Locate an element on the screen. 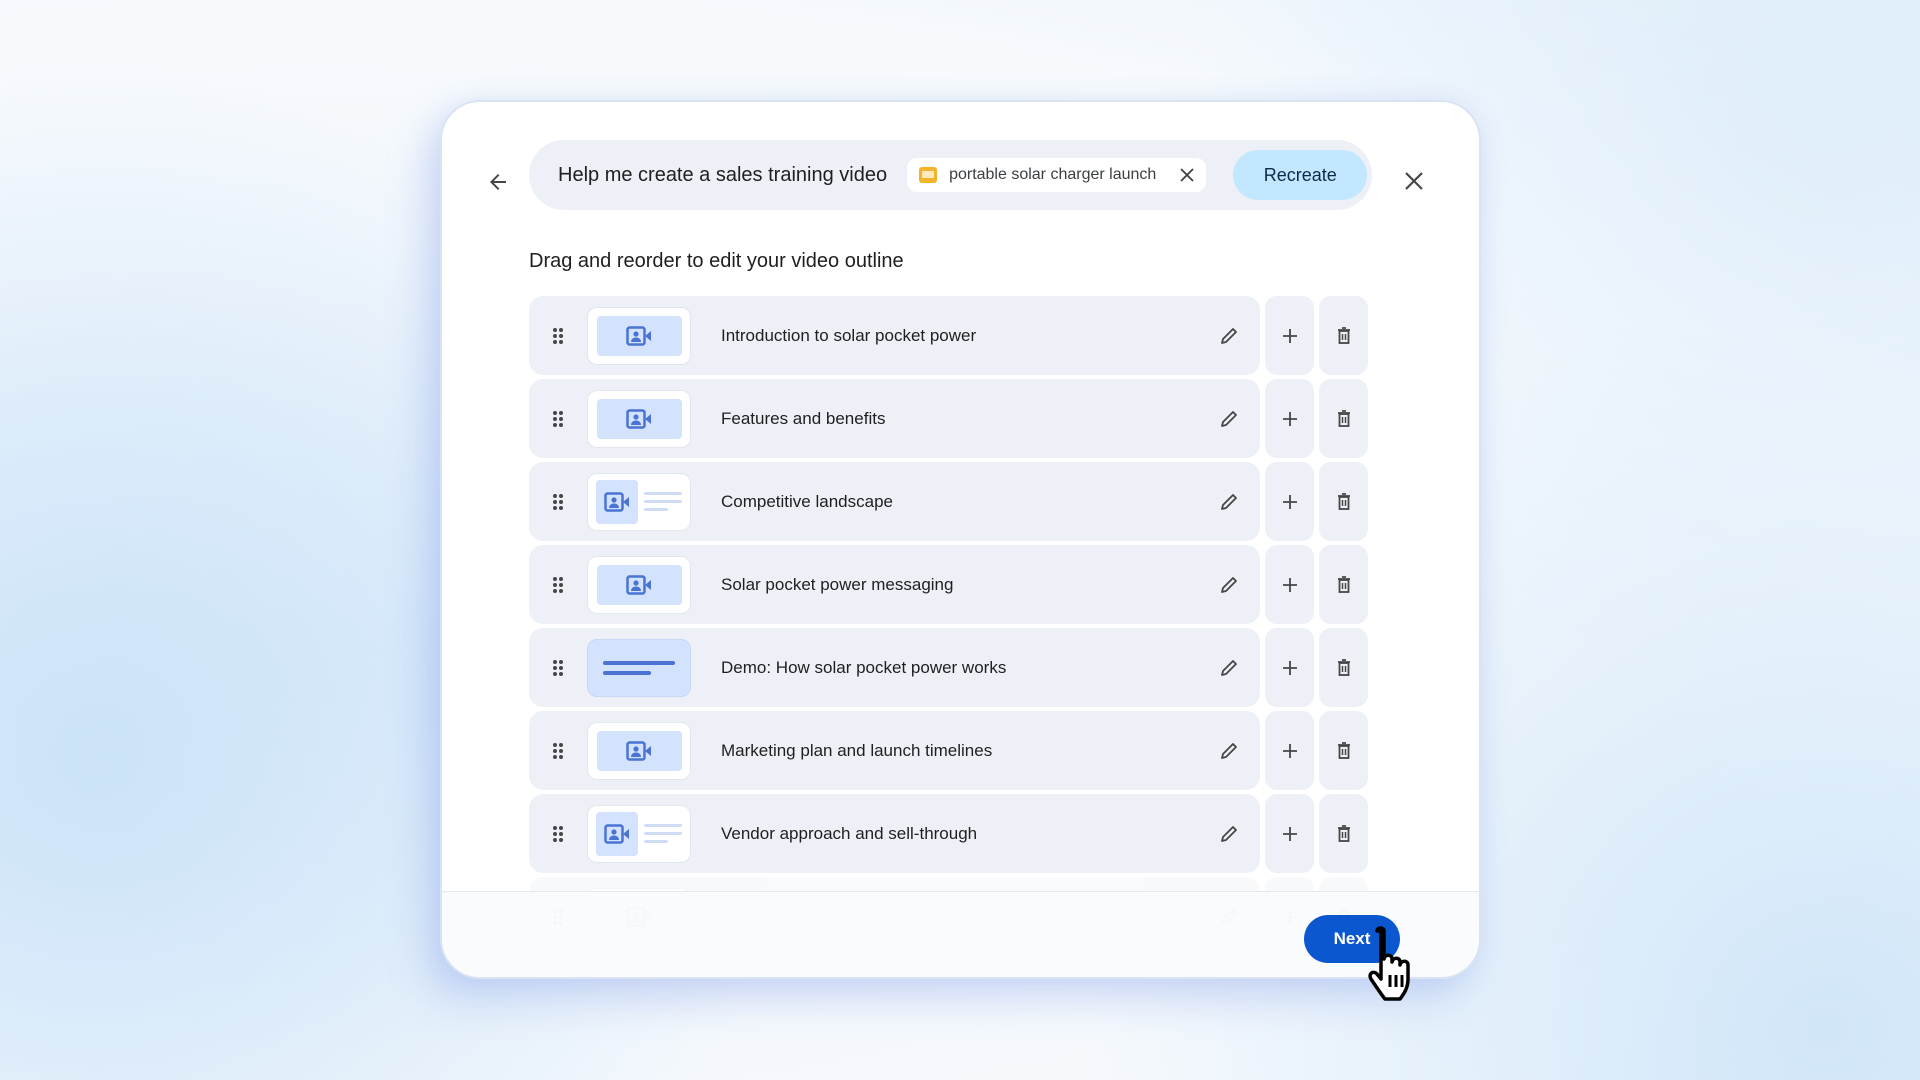 This screenshot has height=1080, width=1920. outline-row-title: Features and benefits is located at coordinates (803, 418).